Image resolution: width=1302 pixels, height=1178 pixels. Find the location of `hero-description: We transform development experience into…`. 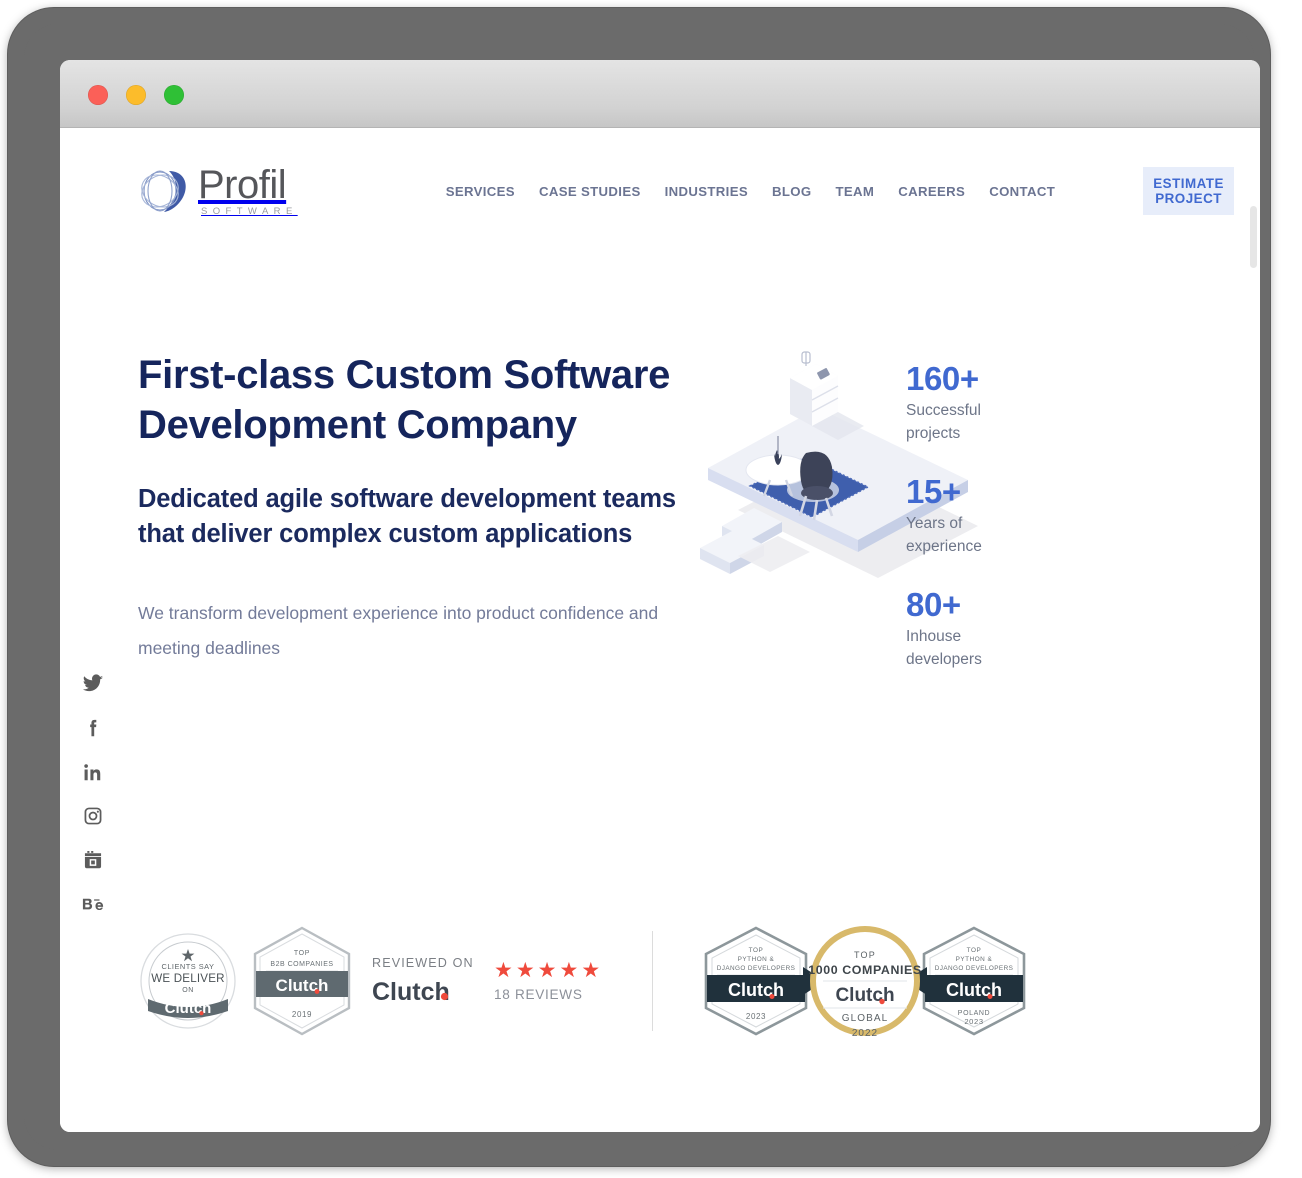

hero-description: We transform development experience into… is located at coordinates (398, 631).